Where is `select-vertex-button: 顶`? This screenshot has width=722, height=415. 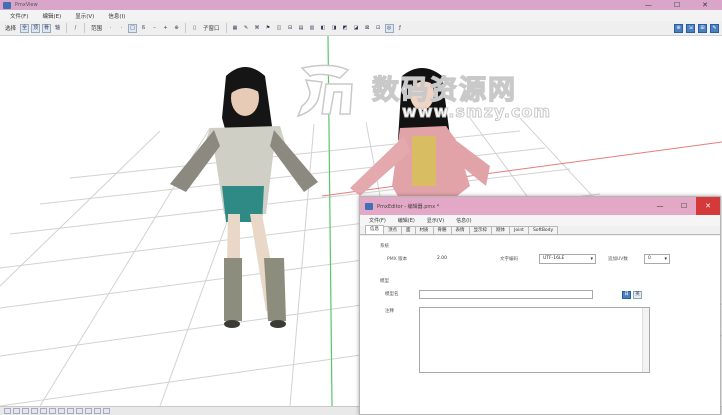 select-vertex-button: 顶 is located at coordinates (36, 28).